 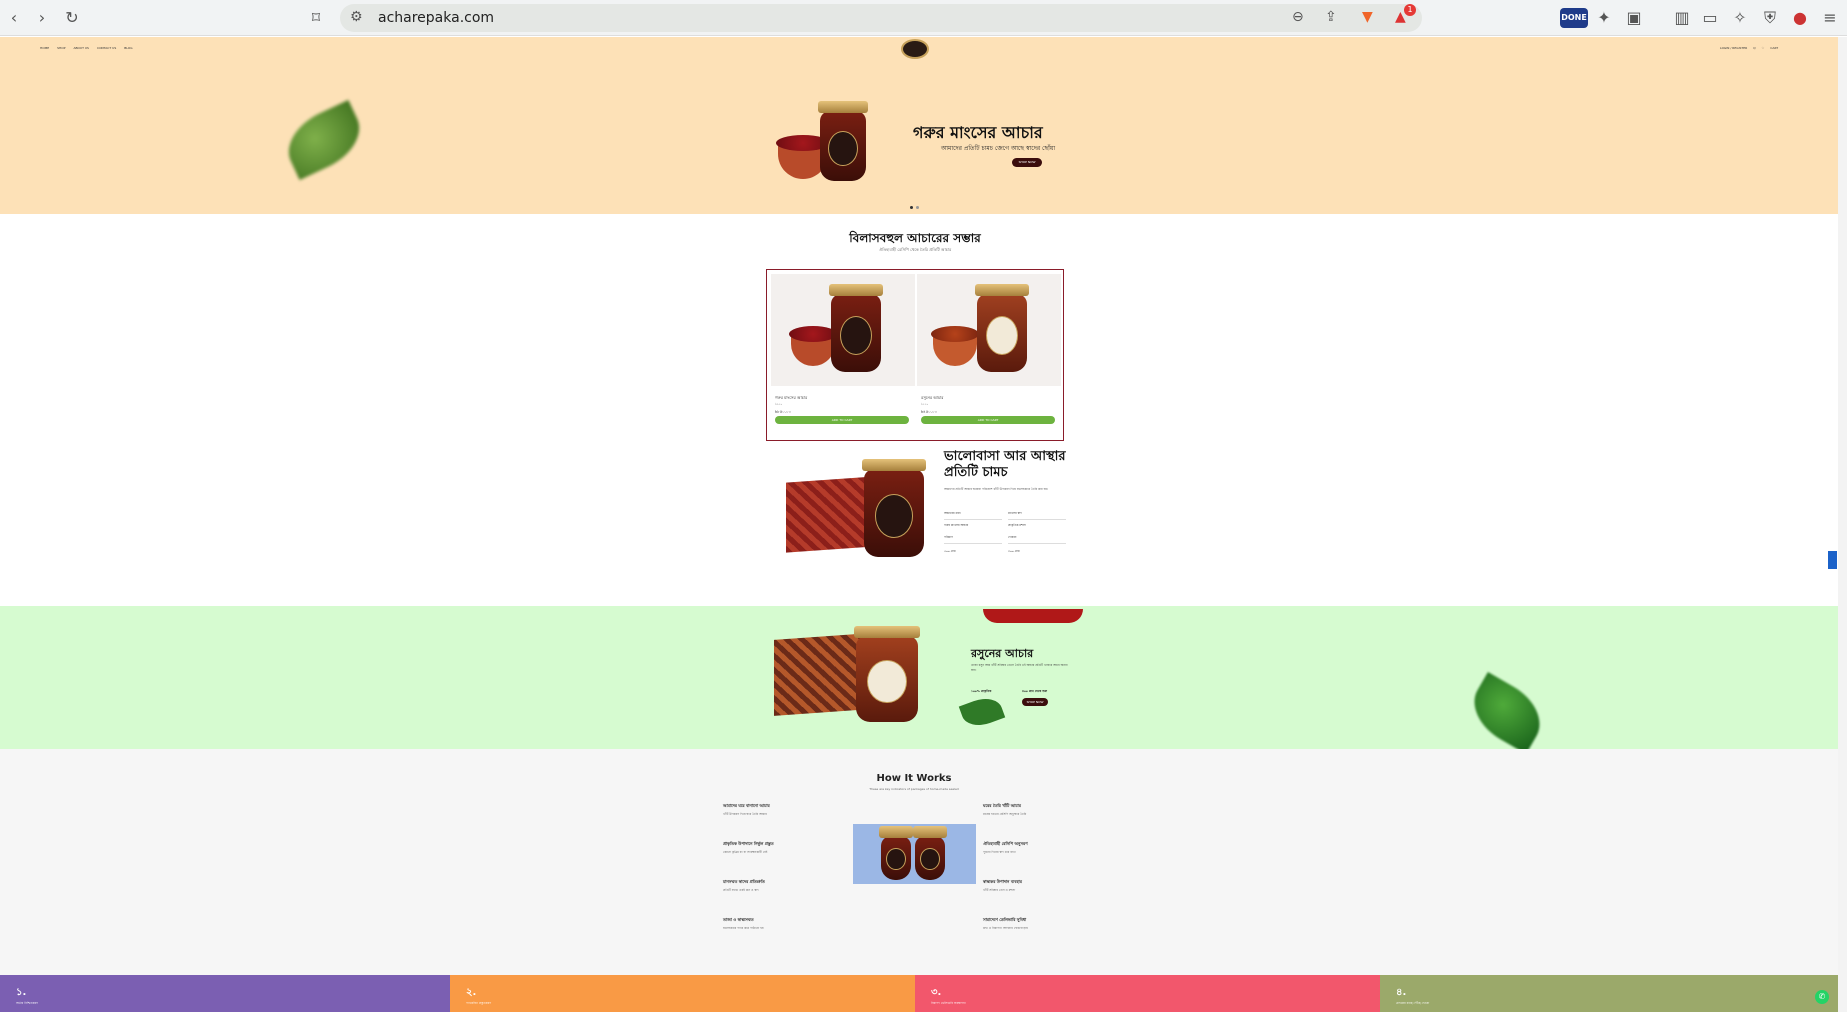 What do you see at coordinates (791, 398) in the screenshot?
I see `product-name: গরুর মাংসের আচার` at bounding box center [791, 398].